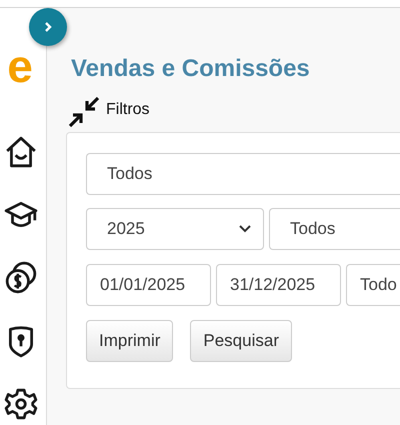 The image size is (400, 425). Describe the element at coordinates (241, 341) in the screenshot. I see `search-button: Pesquisar` at that location.